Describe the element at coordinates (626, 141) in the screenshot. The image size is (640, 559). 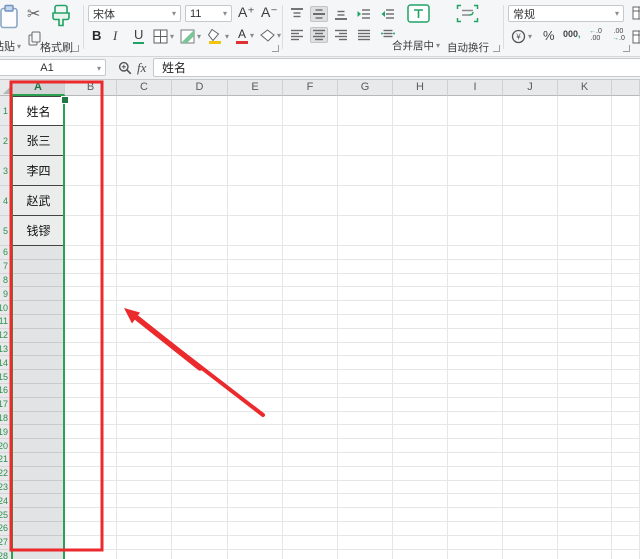
I see `cell-L2` at that location.